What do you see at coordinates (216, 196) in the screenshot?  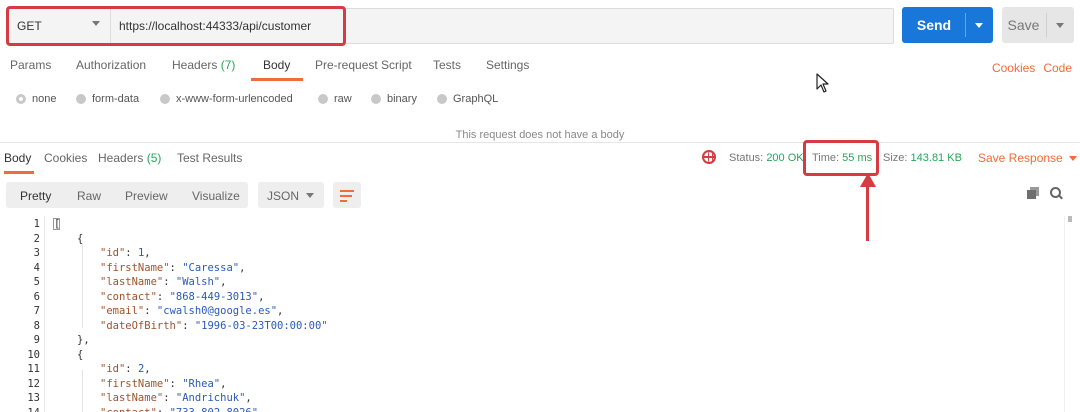 I see `view-mode-visualize: Visualize` at bounding box center [216, 196].